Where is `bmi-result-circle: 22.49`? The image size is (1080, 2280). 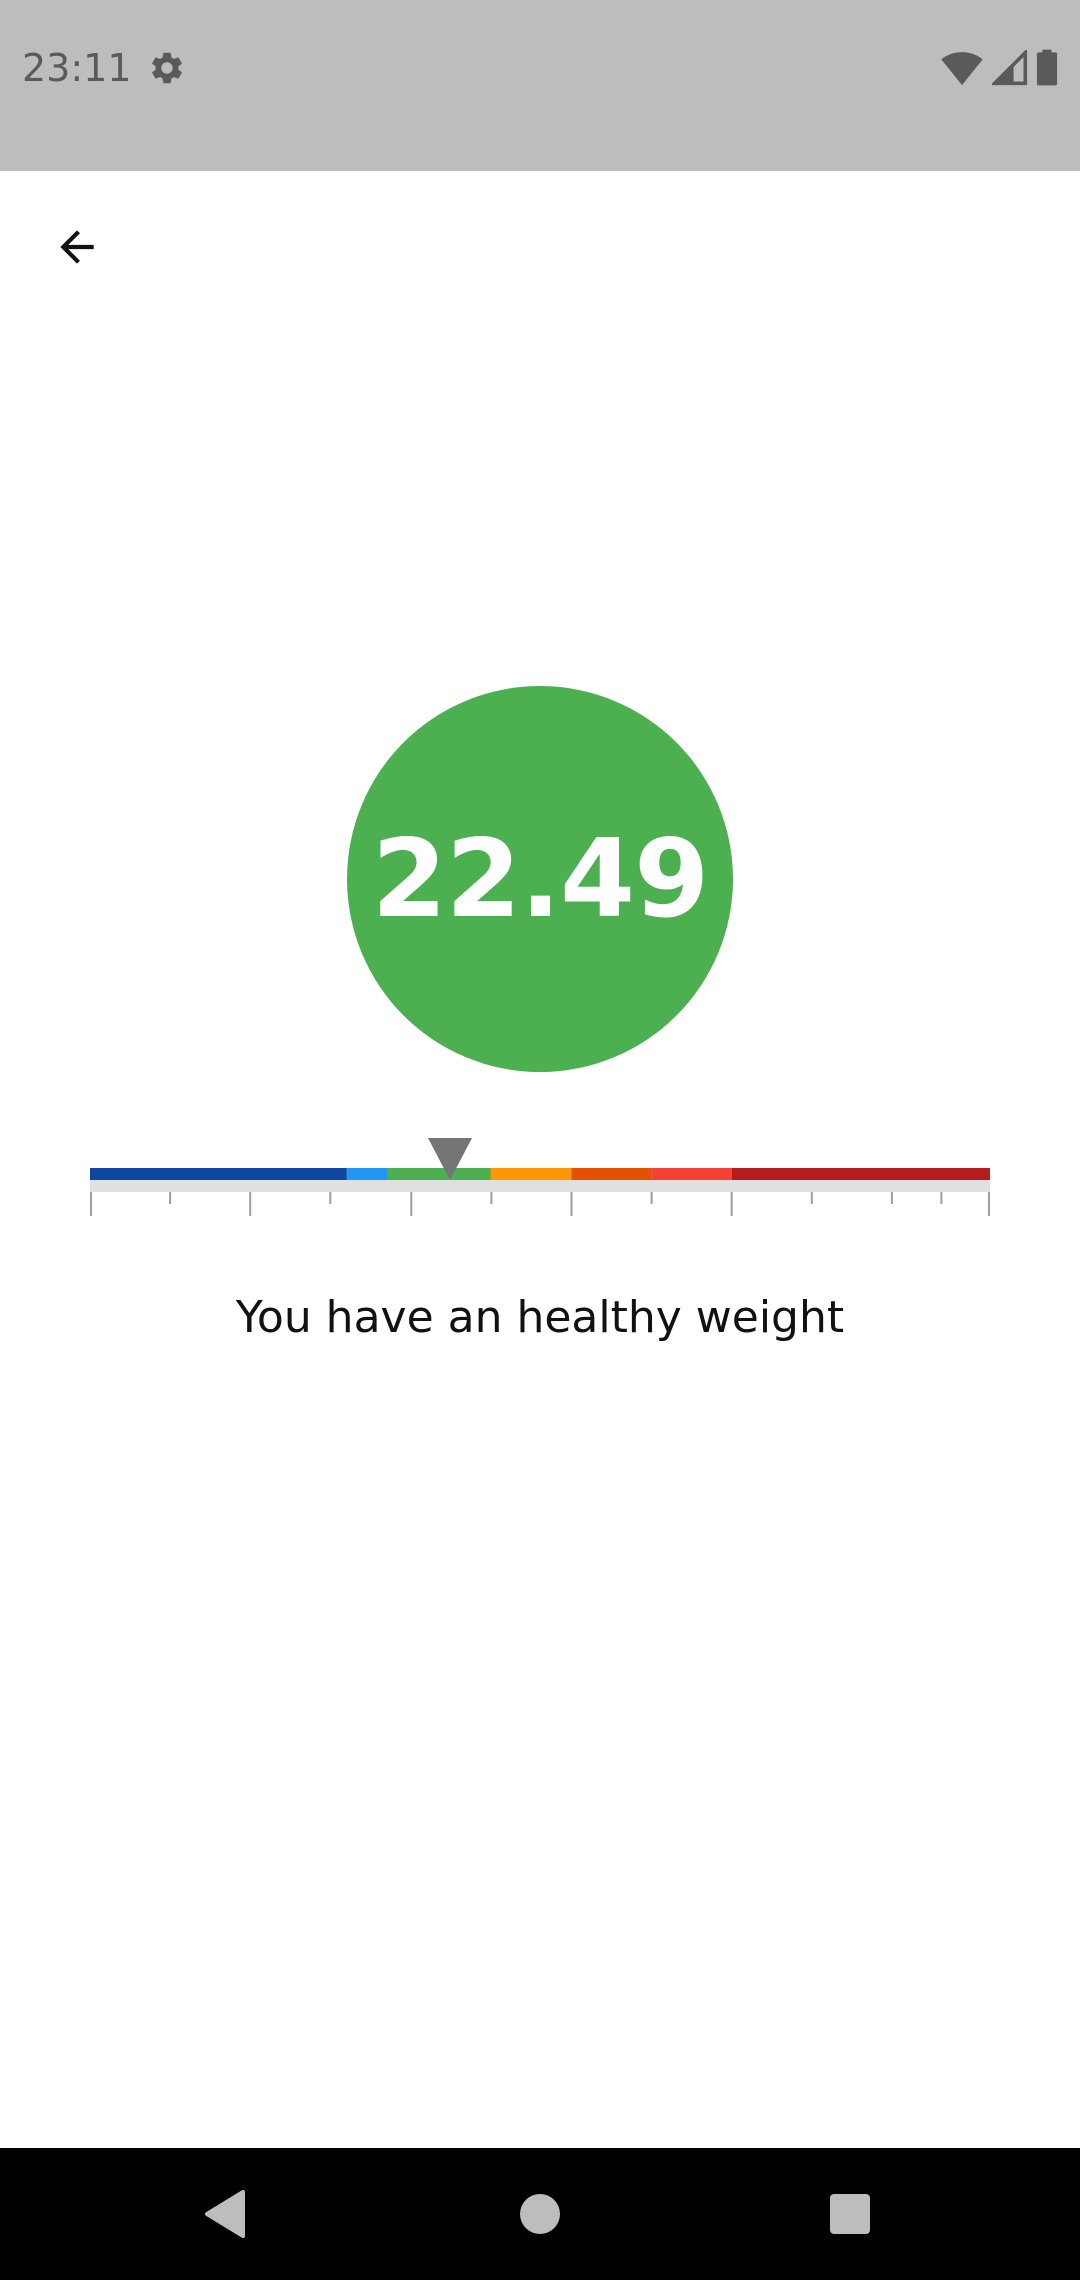
bmi-result-circle: 22.49 is located at coordinates (540, 879).